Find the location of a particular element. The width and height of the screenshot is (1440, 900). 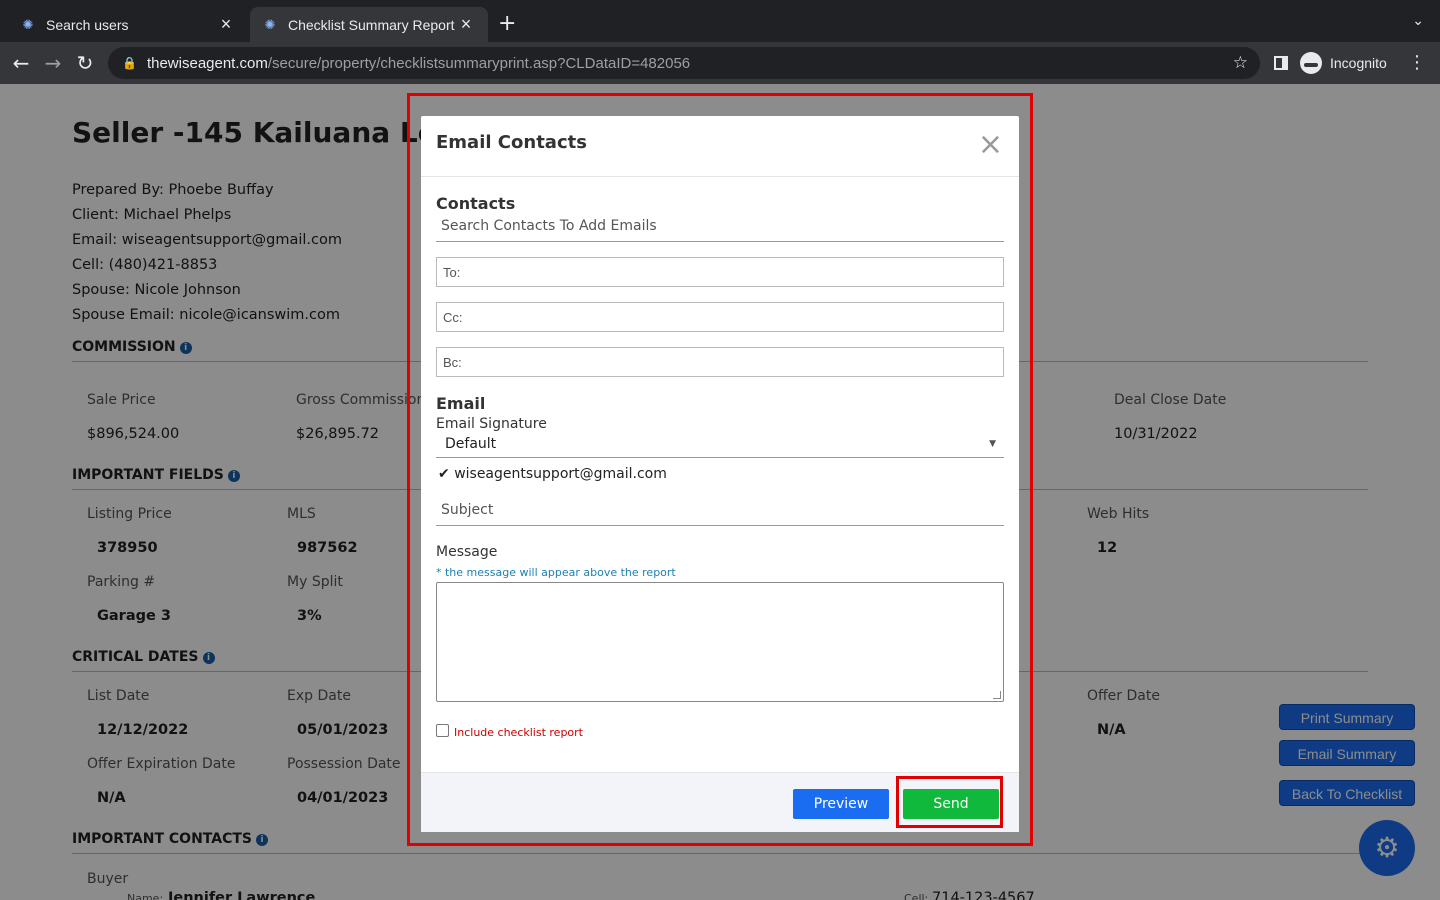

incognito-badge: Incognito is located at coordinates (1343, 63).